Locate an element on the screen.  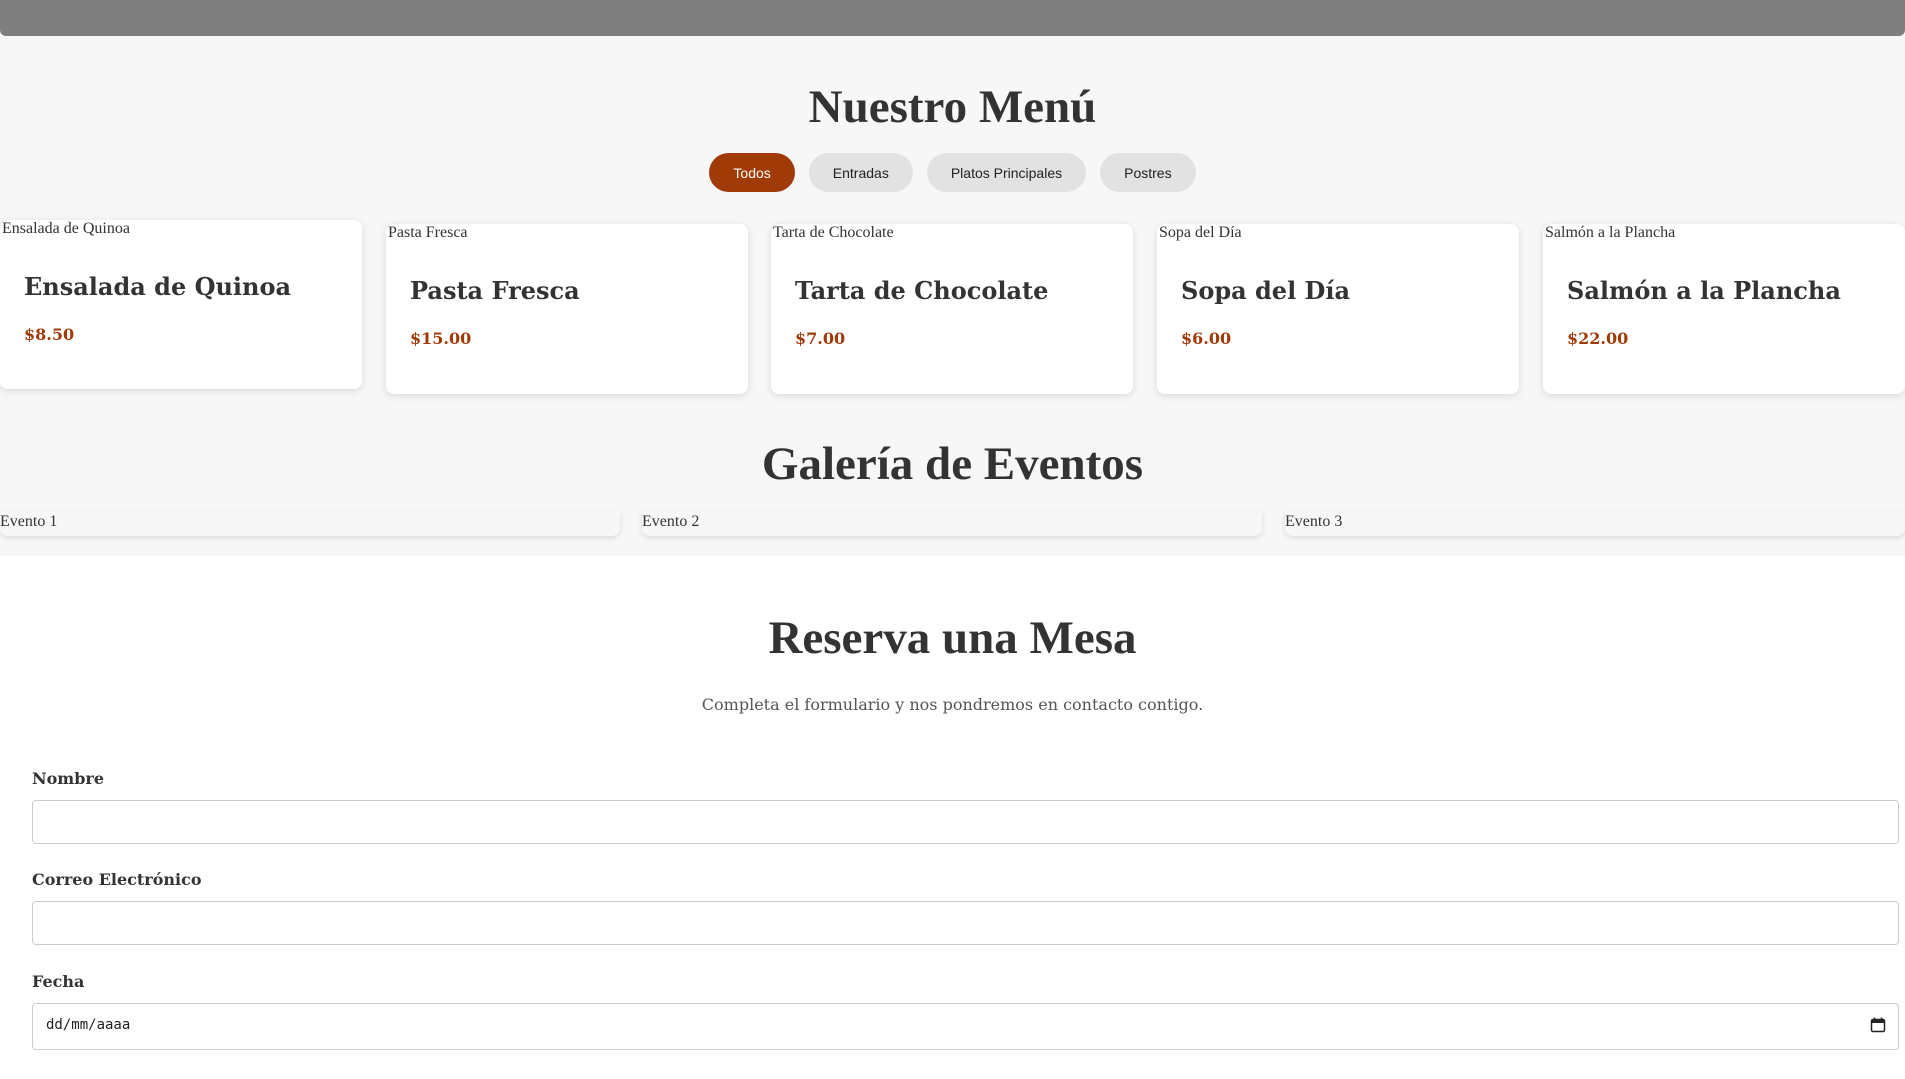
calendar-icon is located at coordinates (1878, 1025).